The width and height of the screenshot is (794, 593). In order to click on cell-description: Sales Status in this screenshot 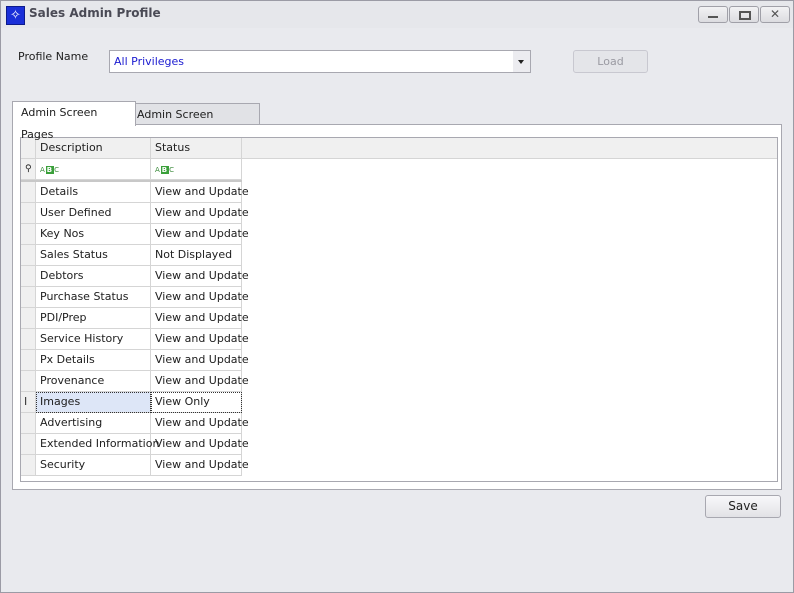, I will do `click(93, 255)`.